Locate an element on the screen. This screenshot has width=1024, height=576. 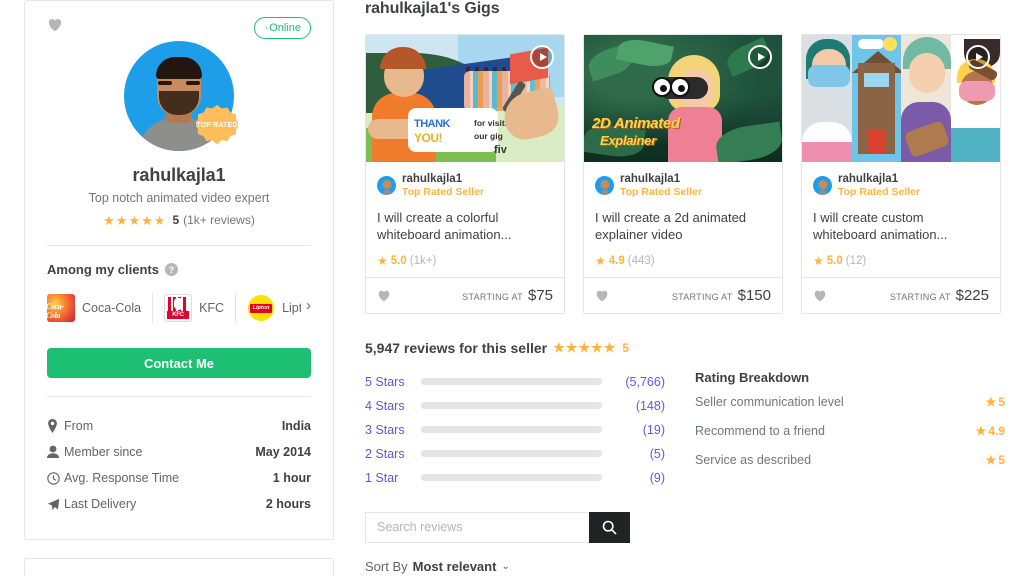
gig-price: STARTING AT $150 is located at coordinates (721, 295).